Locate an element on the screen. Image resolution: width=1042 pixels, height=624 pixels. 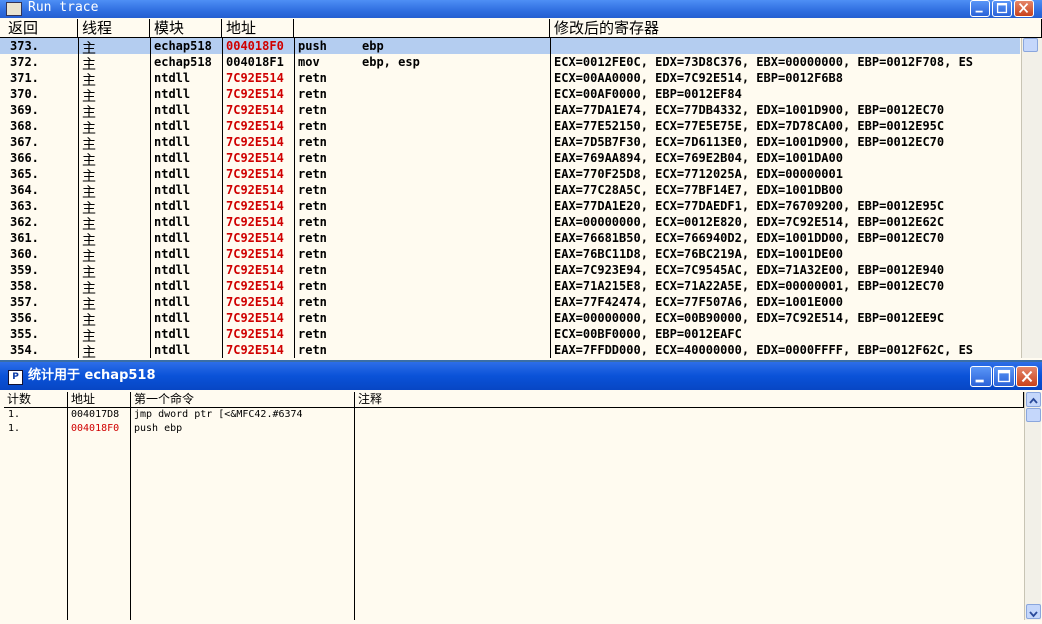
row-index: 367. is located at coordinates (24, 142).